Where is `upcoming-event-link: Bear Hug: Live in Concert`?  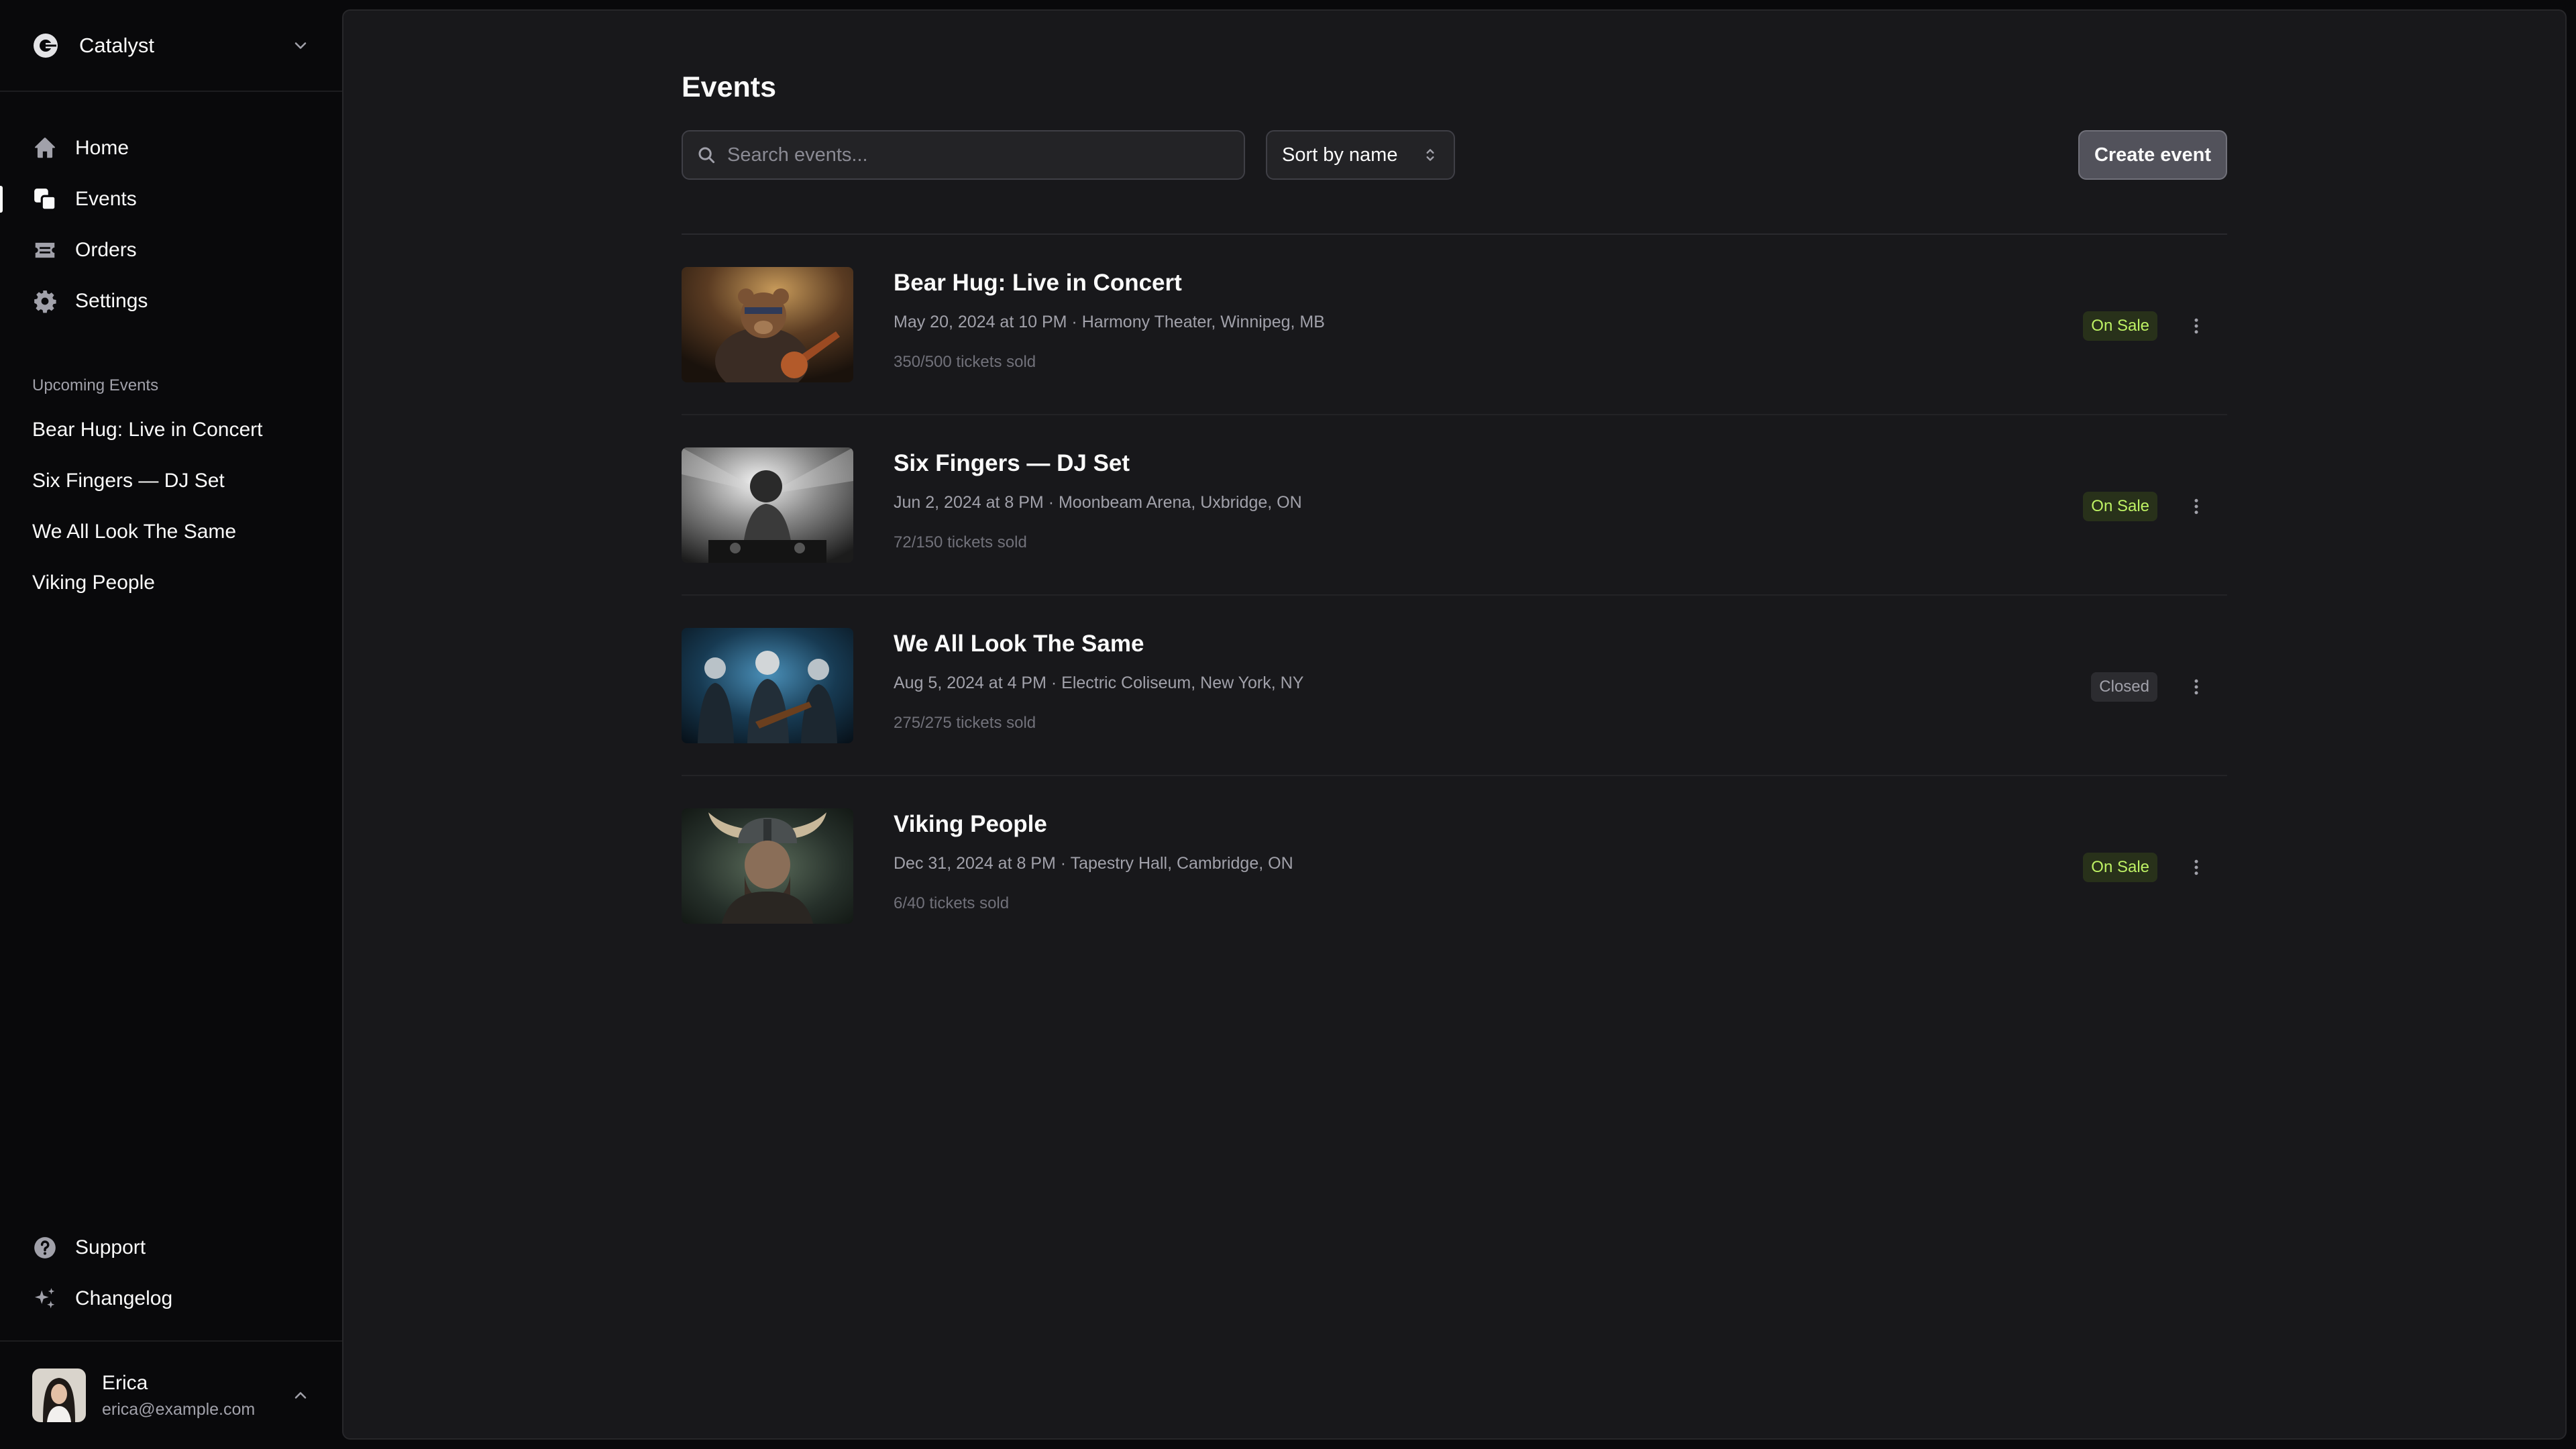 upcoming-event-link: Bear Hug: Live in Concert is located at coordinates (171, 430).